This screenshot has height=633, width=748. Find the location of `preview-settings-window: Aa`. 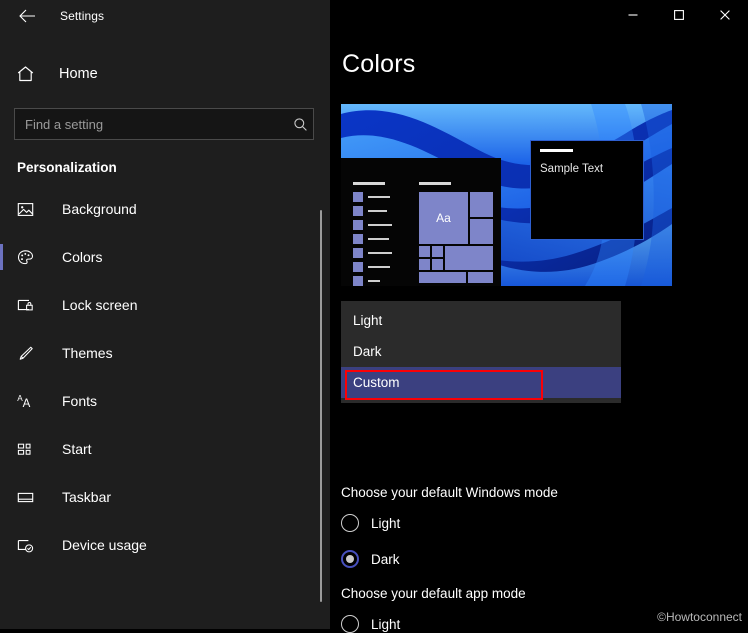

preview-settings-window: Aa is located at coordinates (421, 222).